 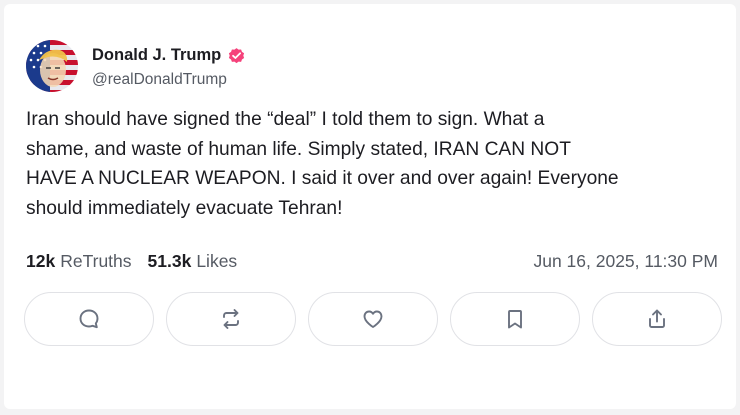 What do you see at coordinates (169, 261) in the screenshot?
I see `likes-count: 51.3k` at bounding box center [169, 261].